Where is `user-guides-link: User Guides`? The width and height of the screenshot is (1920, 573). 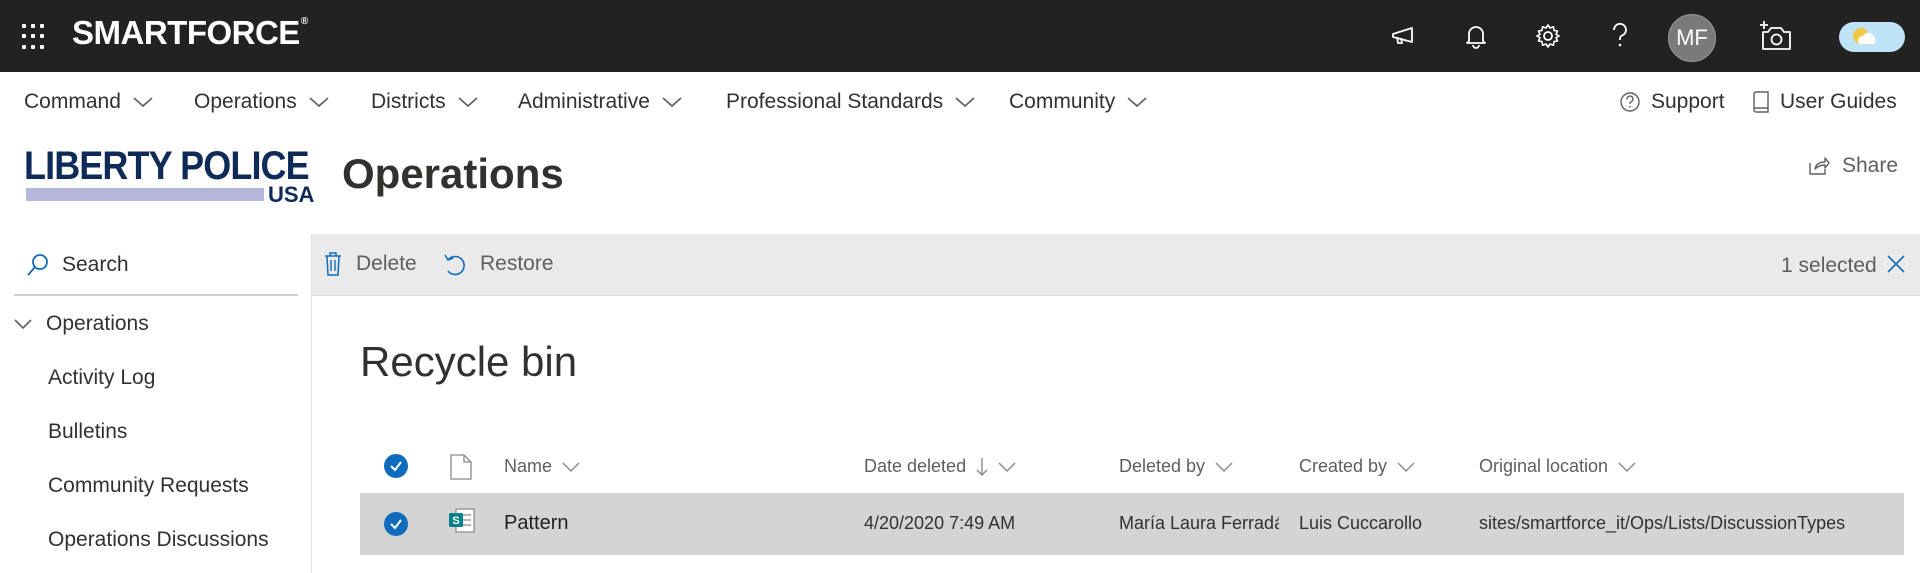
user-guides-link: User Guides is located at coordinates (1824, 102).